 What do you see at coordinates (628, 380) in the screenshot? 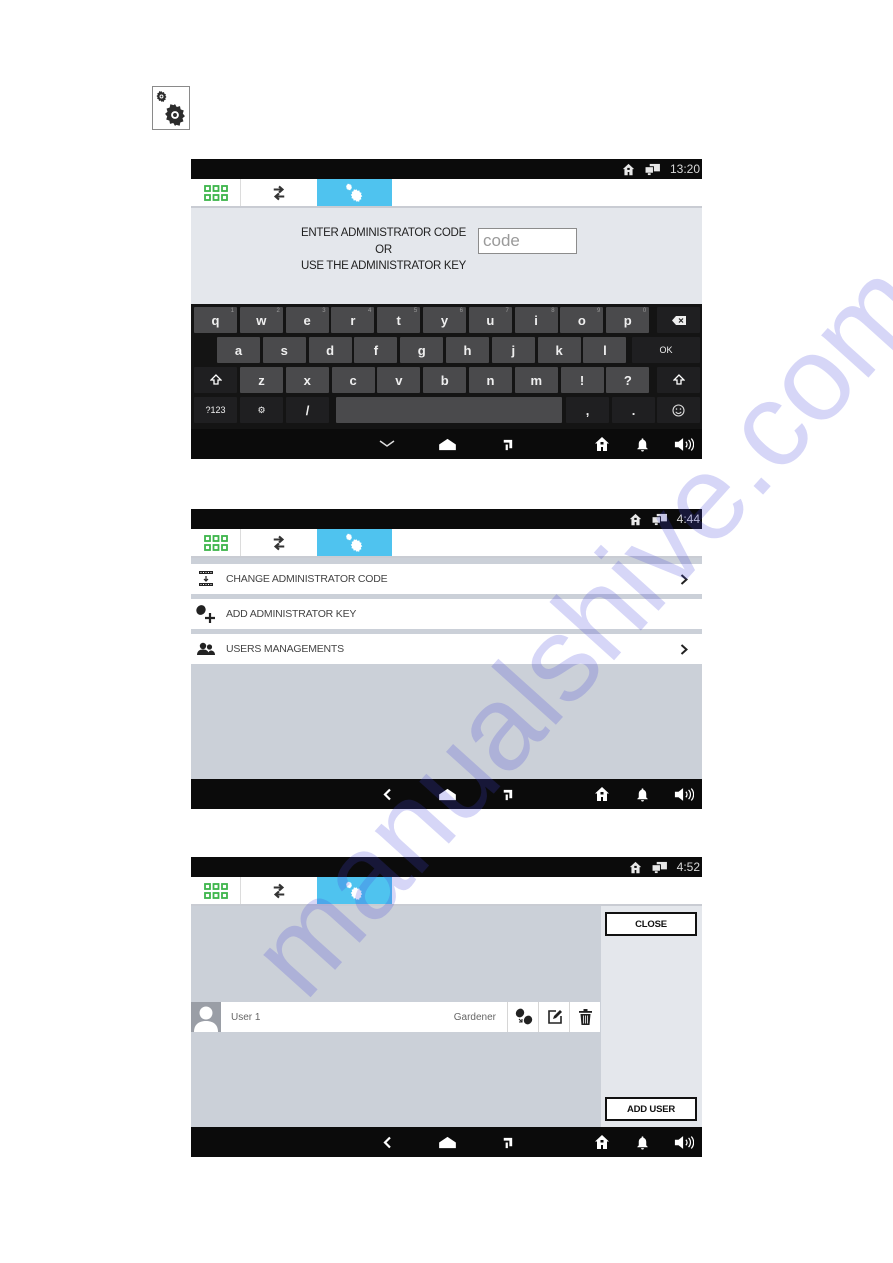
I see `key-question: ?` at bounding box center [628, 380].